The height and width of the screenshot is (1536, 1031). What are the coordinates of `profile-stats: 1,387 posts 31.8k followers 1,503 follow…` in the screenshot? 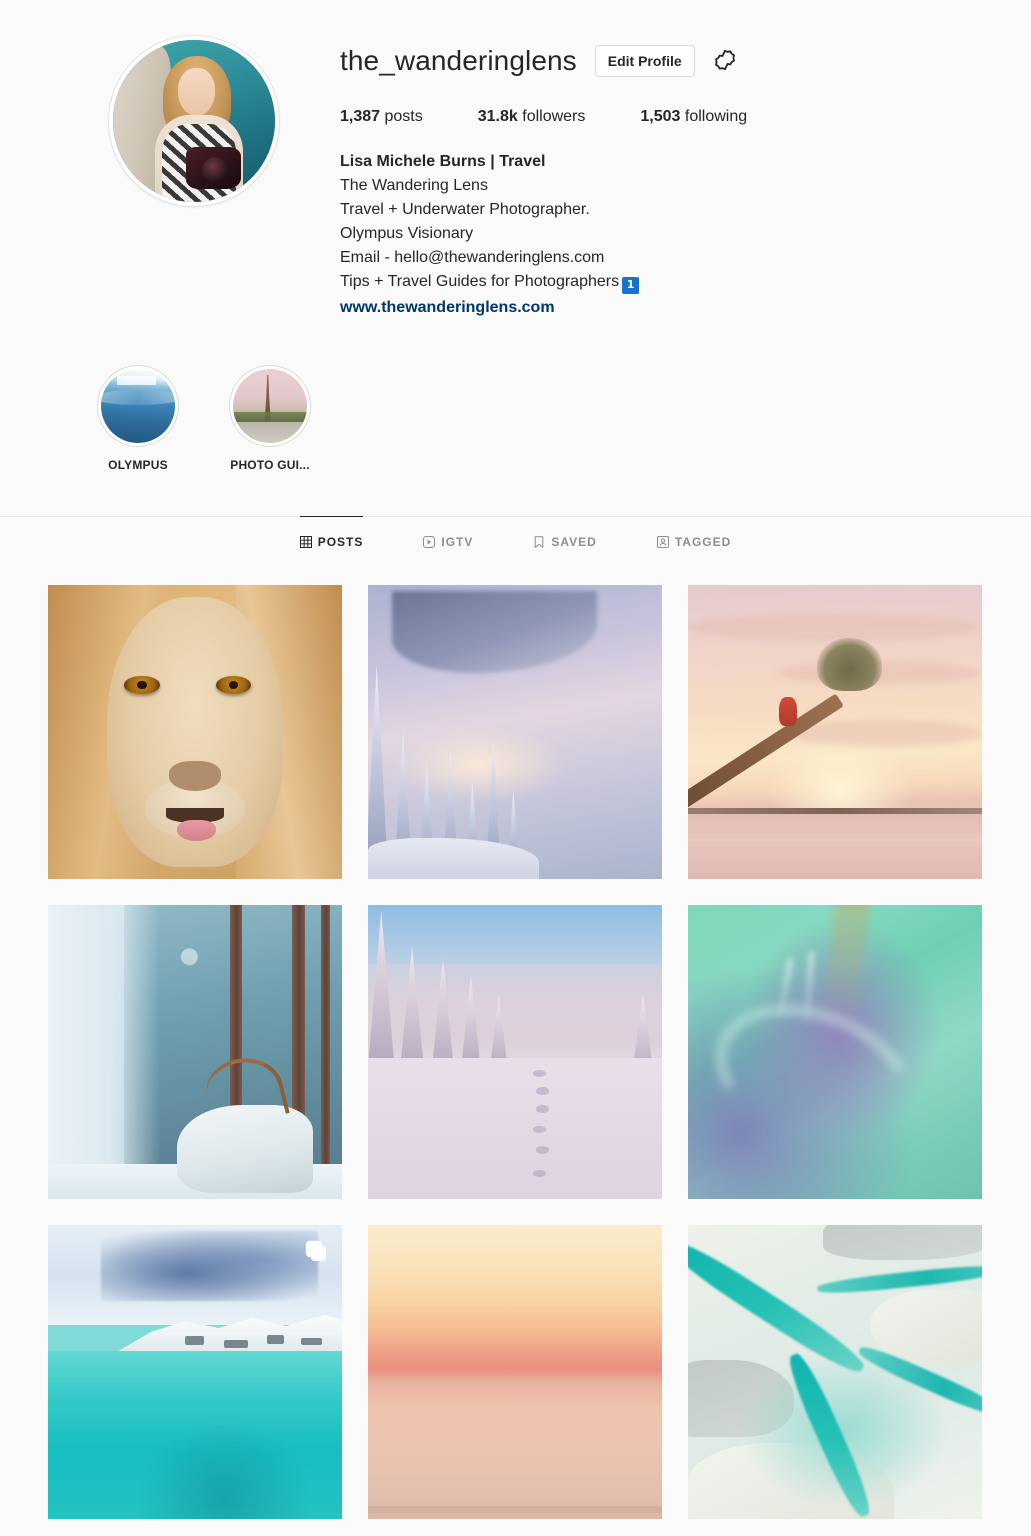 It's located at (661, 117).